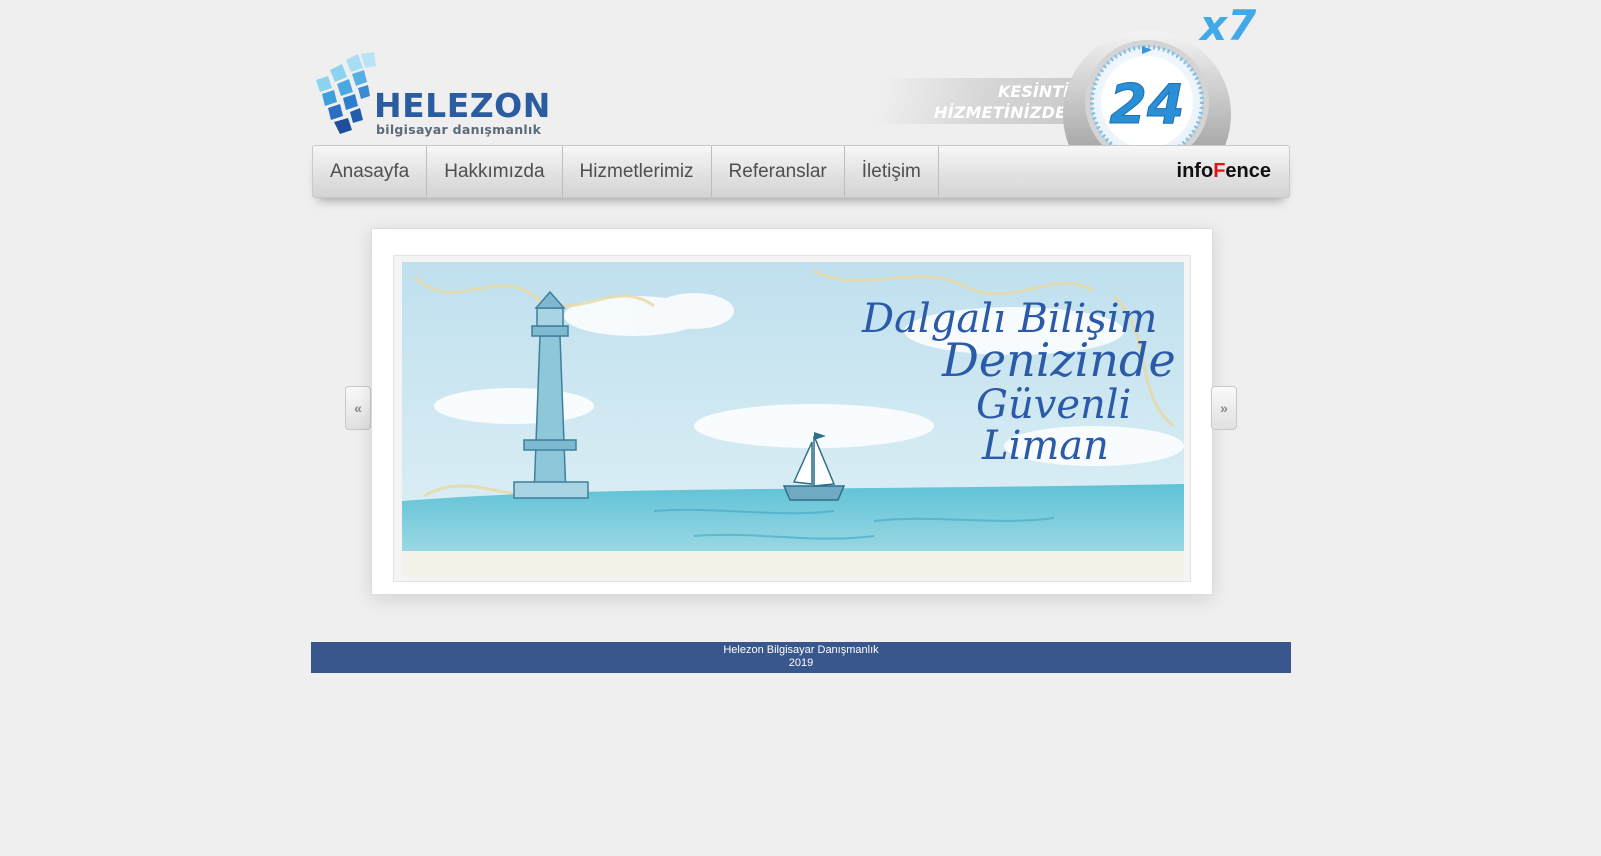  I want to click on logo-title: HELEZON, so click(462, 105).